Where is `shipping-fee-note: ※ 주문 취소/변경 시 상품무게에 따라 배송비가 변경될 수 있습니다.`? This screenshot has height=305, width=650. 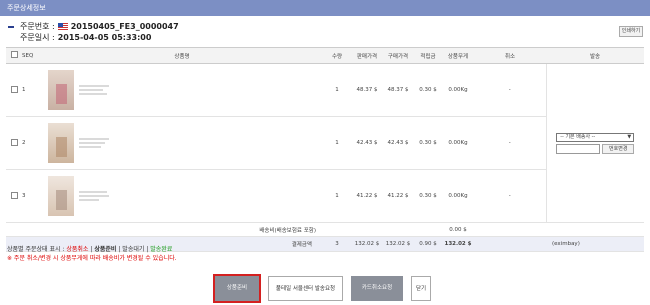 shipping-fee-note: ※ 주문 취소/변경 시 상품무게에 따라 배송비가 변경될 수 있습니다. is located at coordinates (92, 258).